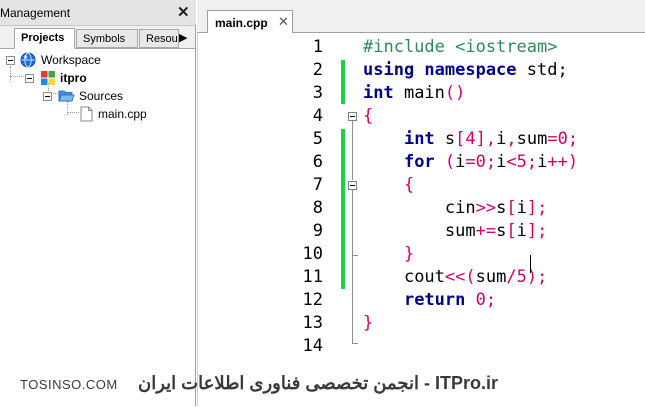 The image size is (645, 407). Describe the element at coordinates (86, 114) in the screenshot. I see `file-icon` at that location.